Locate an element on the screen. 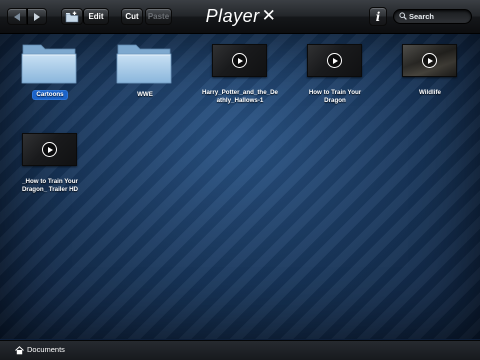 The height and width of the screenshot is (360, 480). back-arrow-icon is located at coordinates (17, 16).